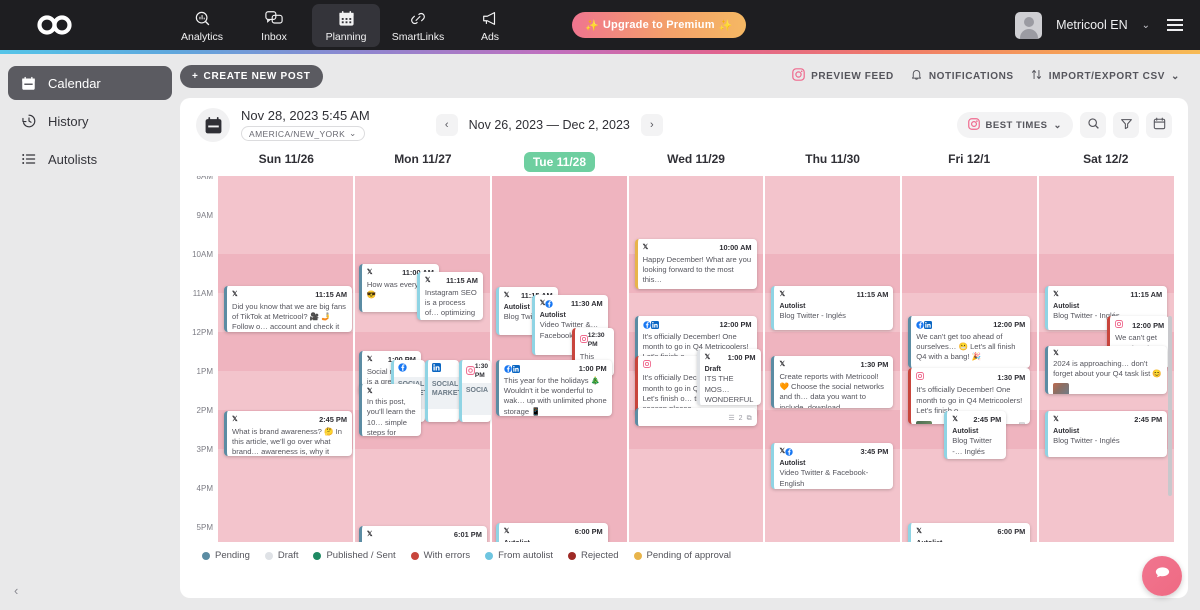  Describe the element at coordinates (962, 76) in the screenshot. I see `notifications-button: NOTIFICATIONS` at that location.